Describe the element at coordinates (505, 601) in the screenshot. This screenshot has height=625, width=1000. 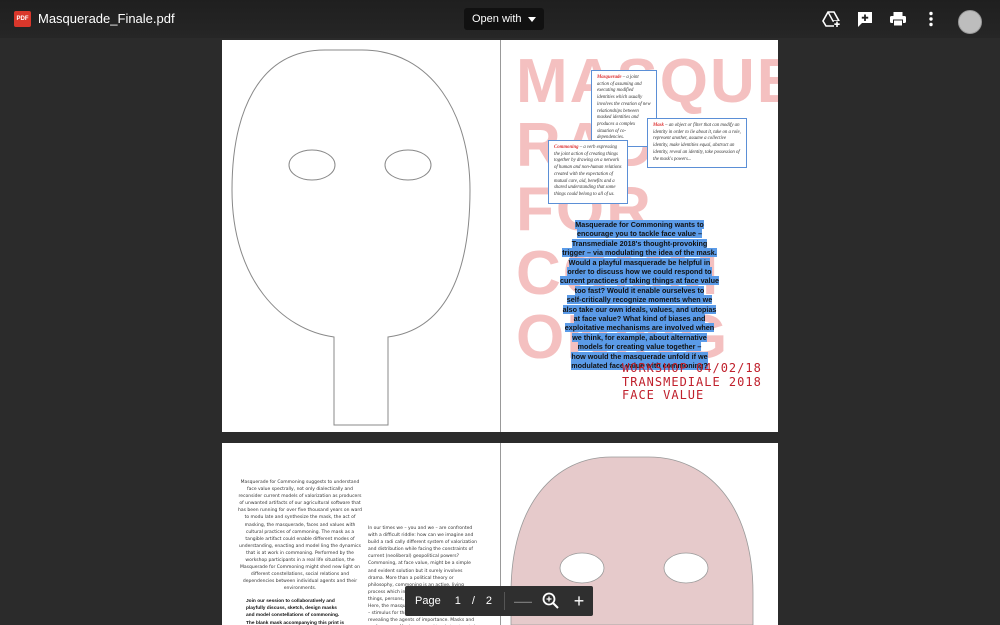
I see `divider` at that location.